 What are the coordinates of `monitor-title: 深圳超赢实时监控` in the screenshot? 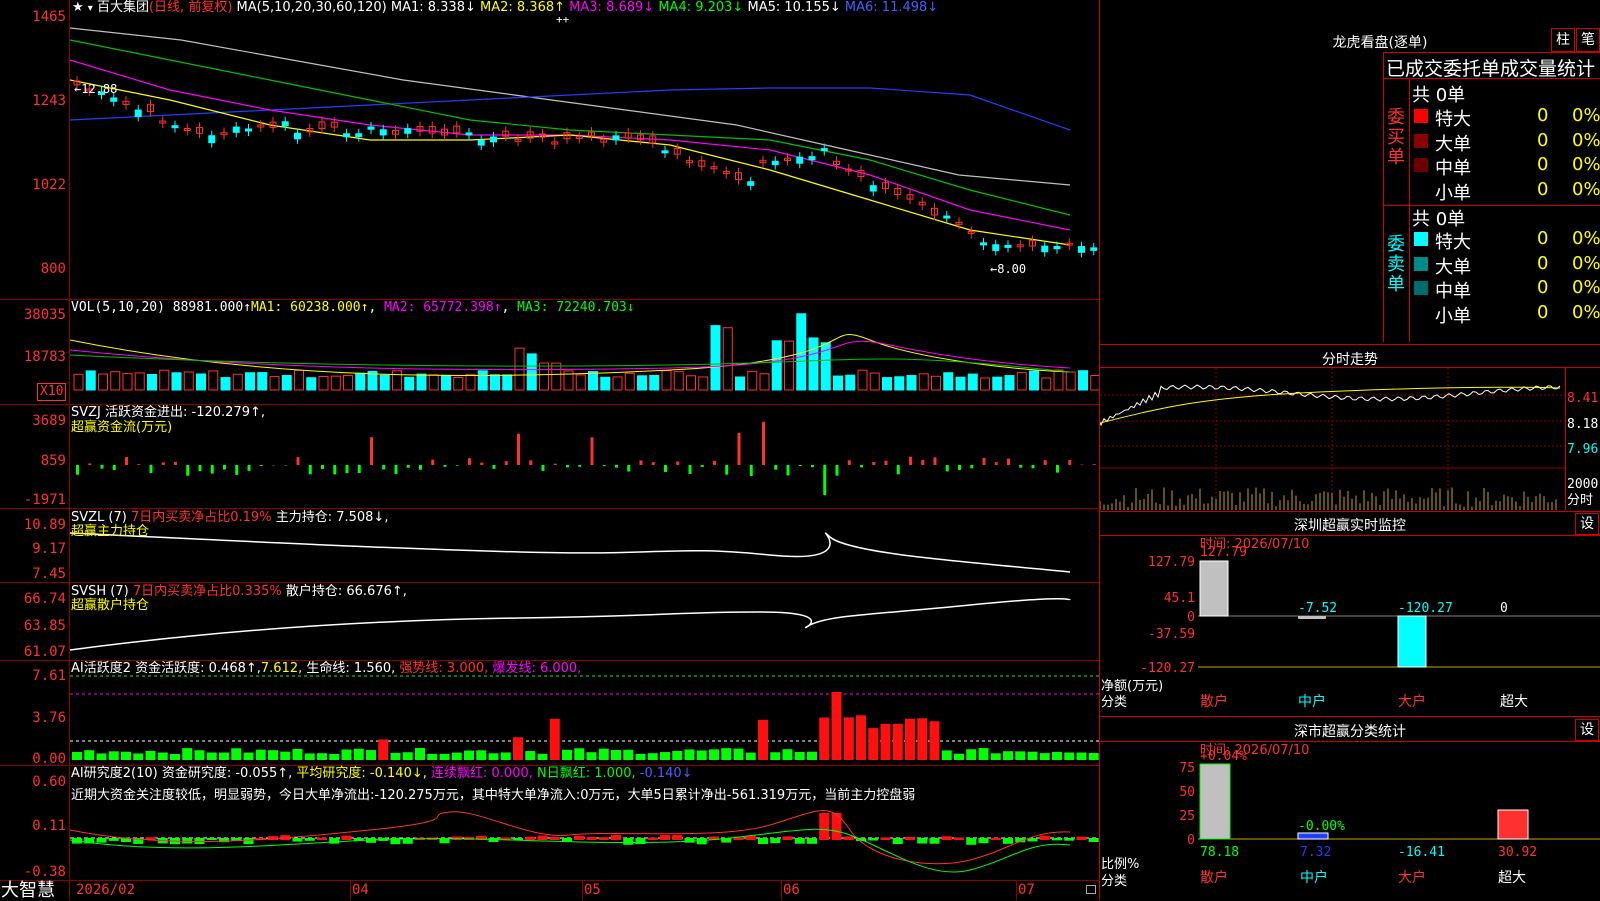 It's located at (1350, 525).